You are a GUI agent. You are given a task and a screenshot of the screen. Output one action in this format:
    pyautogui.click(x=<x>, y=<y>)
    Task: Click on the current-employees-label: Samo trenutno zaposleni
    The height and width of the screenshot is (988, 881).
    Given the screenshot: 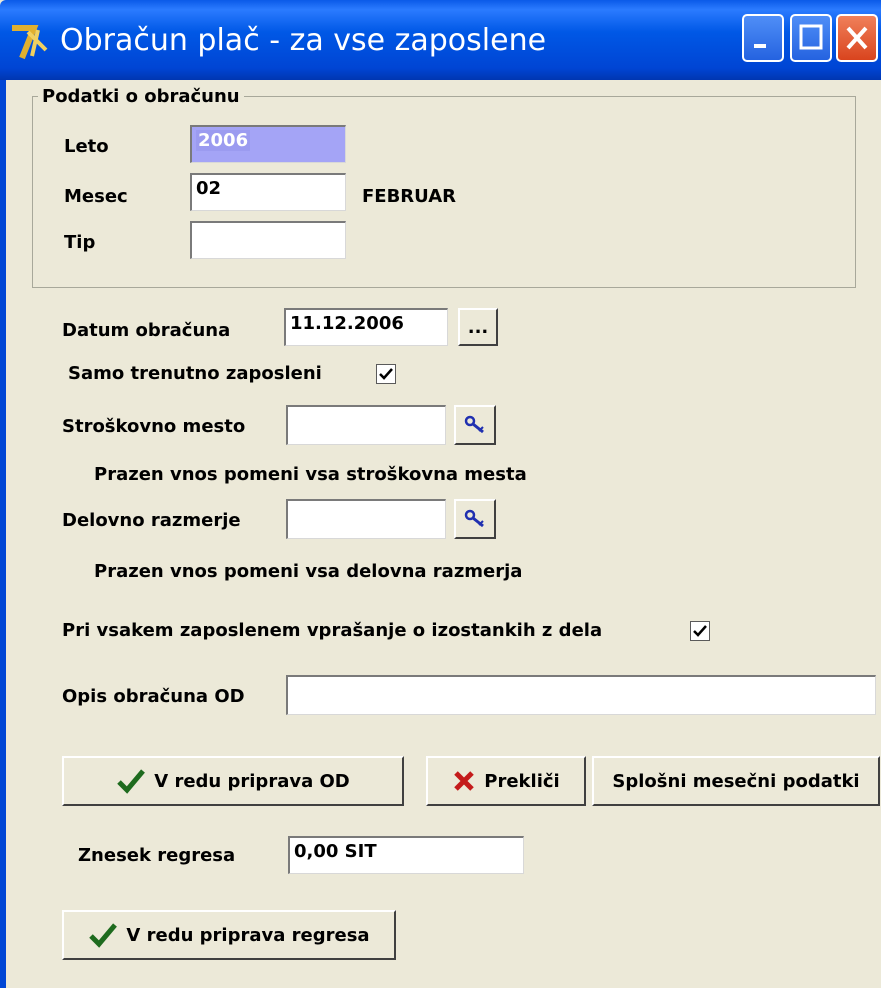 What is the action you would take?
    pyautogui.click(x=195, y=373)
    